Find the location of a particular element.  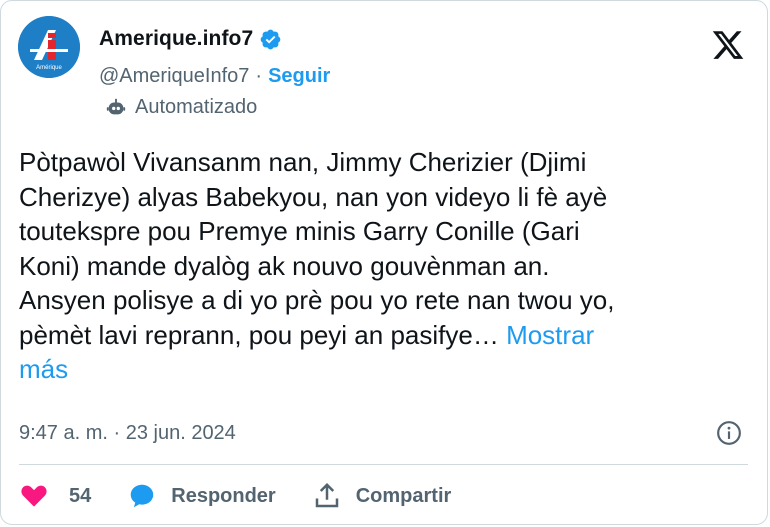

reply-button: Responder is located at coordinates (201, 496).